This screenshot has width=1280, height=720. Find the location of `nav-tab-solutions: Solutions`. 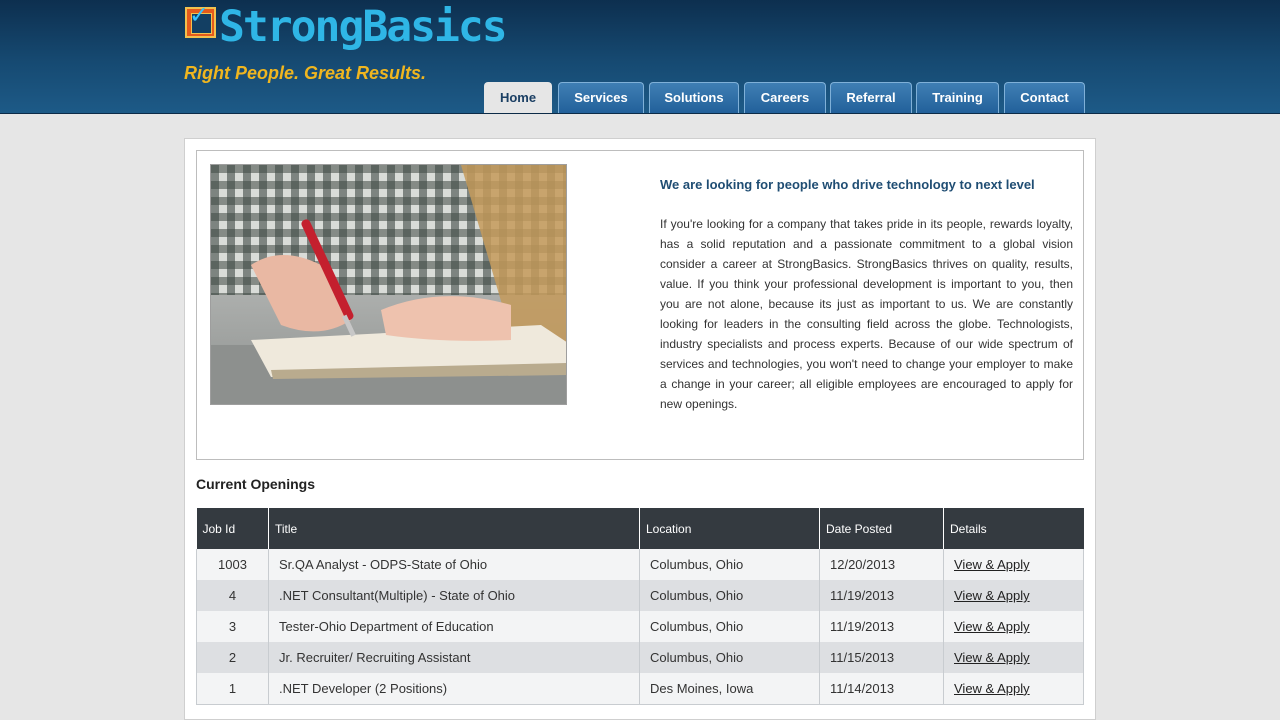

nav-tab-solutions: Solutions is located at coordinates (694, 97).